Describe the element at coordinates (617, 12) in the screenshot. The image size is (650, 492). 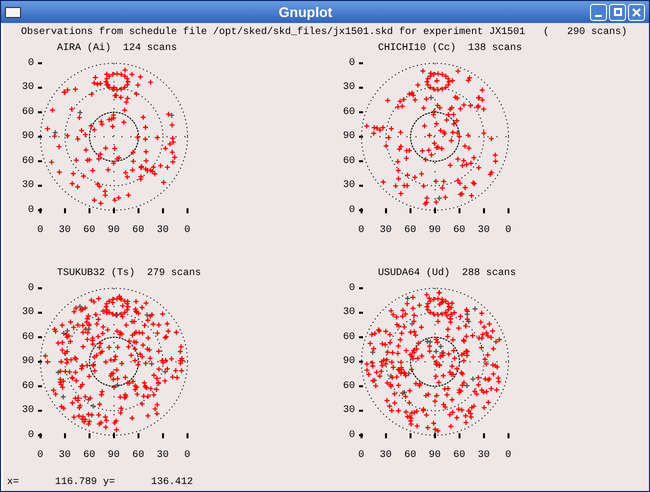
I see `maximize-button` at that location.